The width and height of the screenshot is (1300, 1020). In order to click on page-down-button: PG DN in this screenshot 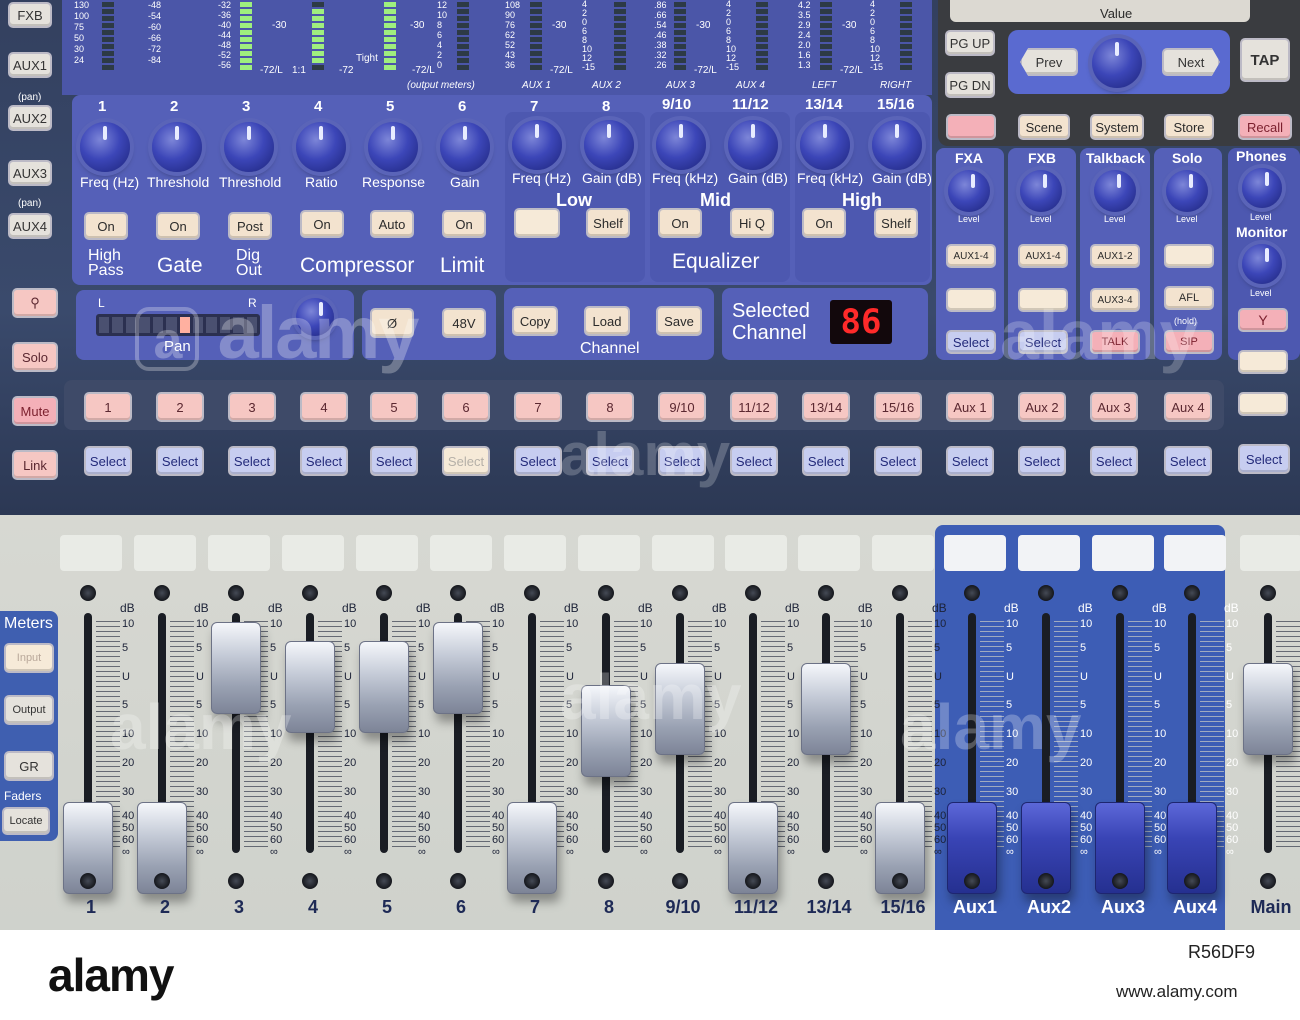, I will do `click(970, 85)`.